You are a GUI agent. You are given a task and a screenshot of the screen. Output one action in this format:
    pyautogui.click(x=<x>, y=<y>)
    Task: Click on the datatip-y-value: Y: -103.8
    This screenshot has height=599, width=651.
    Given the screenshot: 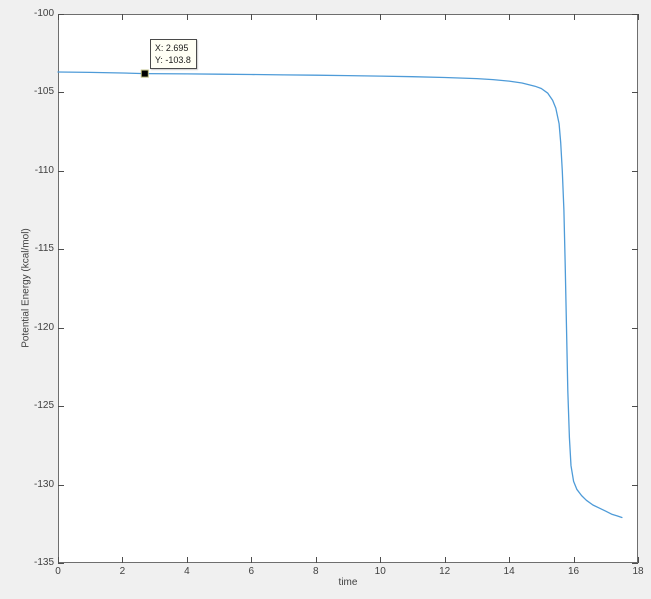 What is the action you would take?
    pyautogui.click(x=172, y=59)
    